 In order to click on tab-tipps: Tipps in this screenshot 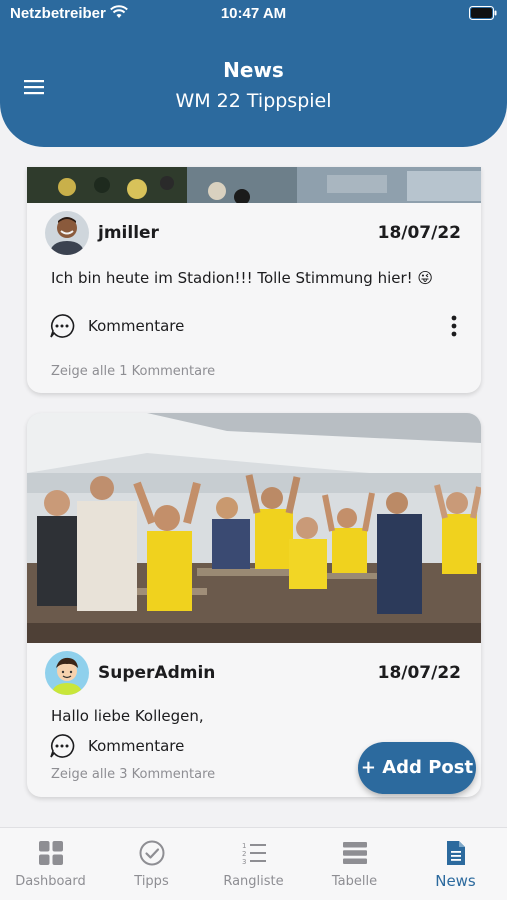, I will do `click(151, 864)`.